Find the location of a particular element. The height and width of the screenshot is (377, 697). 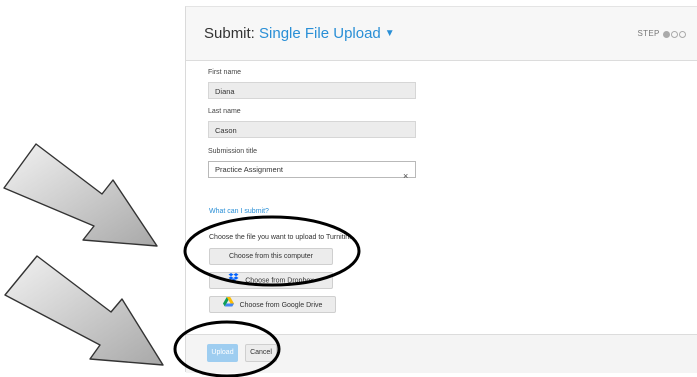

submission-type-label: Single File Upload is located at coordinates (320, 33).